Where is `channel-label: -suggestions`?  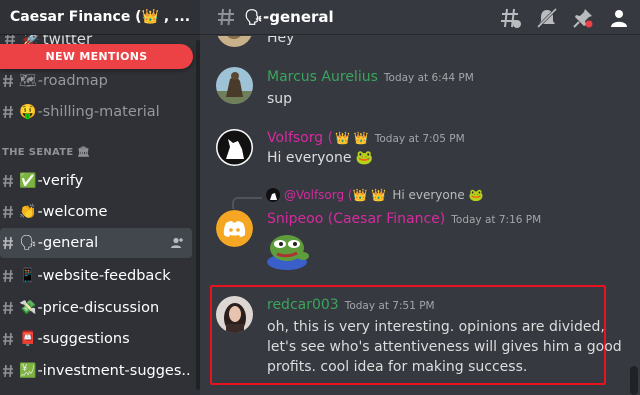 channel-label: -suggestions is located at coordinates (83, 339).